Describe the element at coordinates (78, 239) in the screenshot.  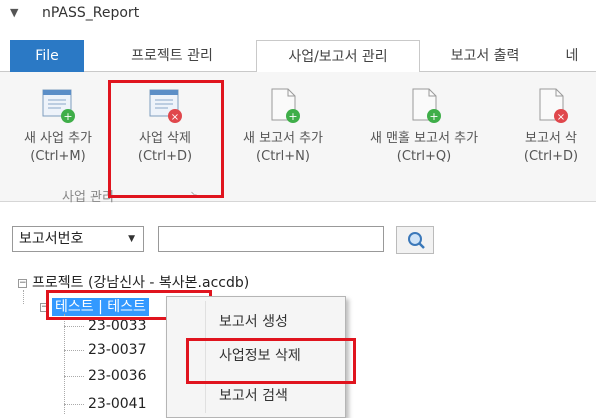
I see `search-field-combo: 보고서번호 ▼` at that location.